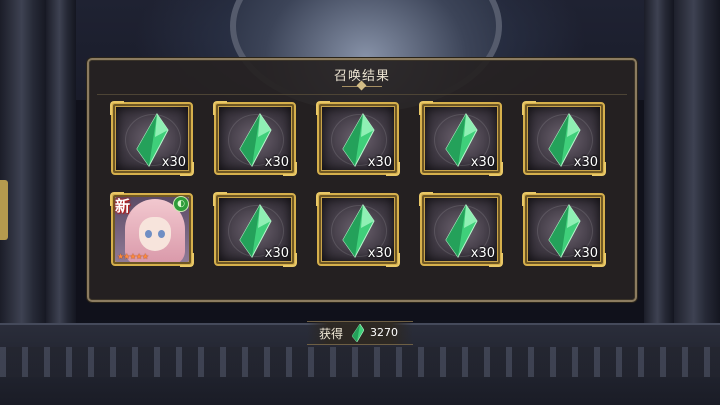 This screenshot has height=405, width=720. What do you see at coordinates (331, 334) in the screenshot?
I see `obtained-label: 获得` at bounding box center [331, 334].